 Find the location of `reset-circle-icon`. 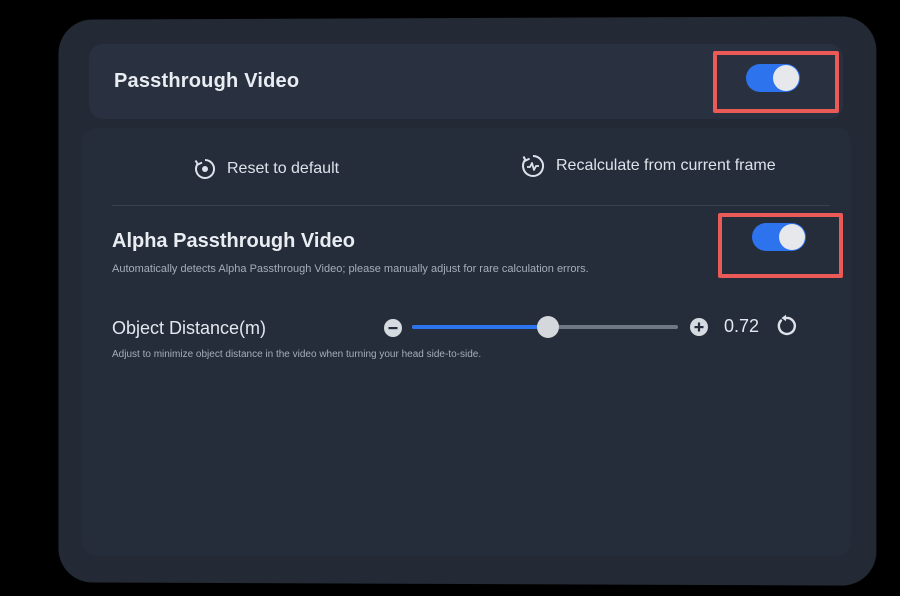

reset-circle-icon is located at coordinates (205, 169).